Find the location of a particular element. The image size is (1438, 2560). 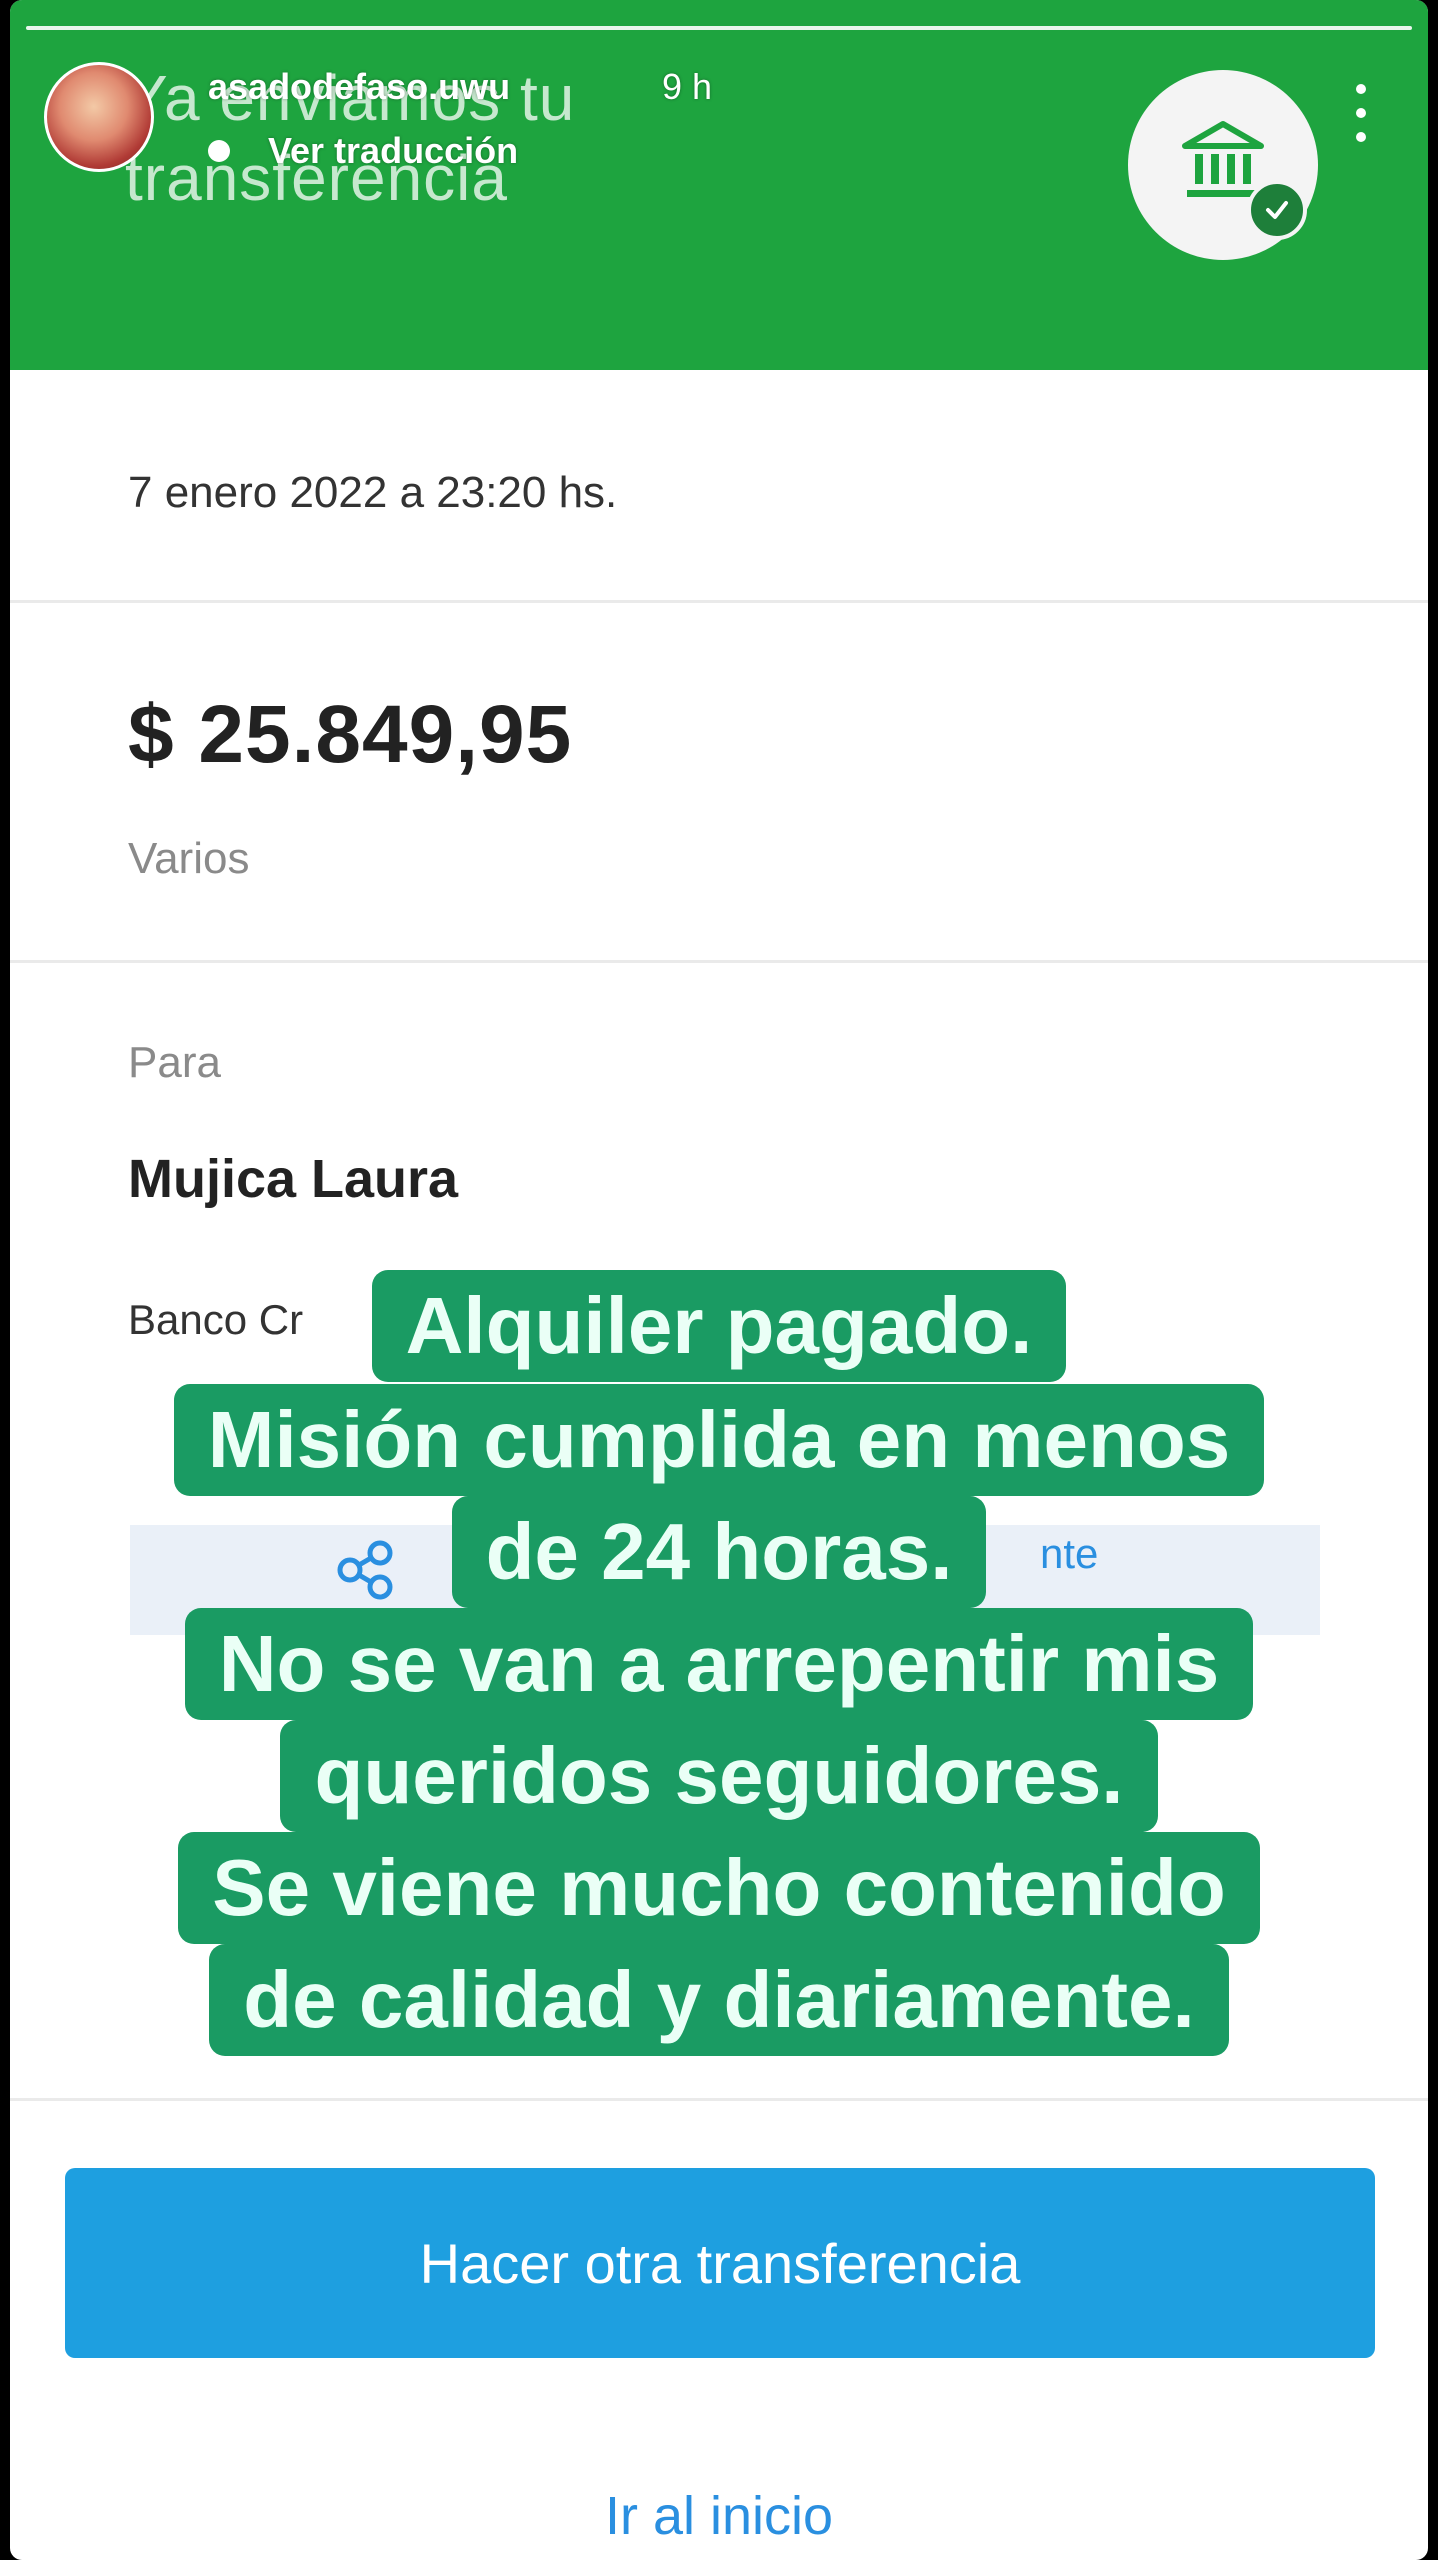

go-home-link: Ir al inicio is located at coordinates (719, 2516).